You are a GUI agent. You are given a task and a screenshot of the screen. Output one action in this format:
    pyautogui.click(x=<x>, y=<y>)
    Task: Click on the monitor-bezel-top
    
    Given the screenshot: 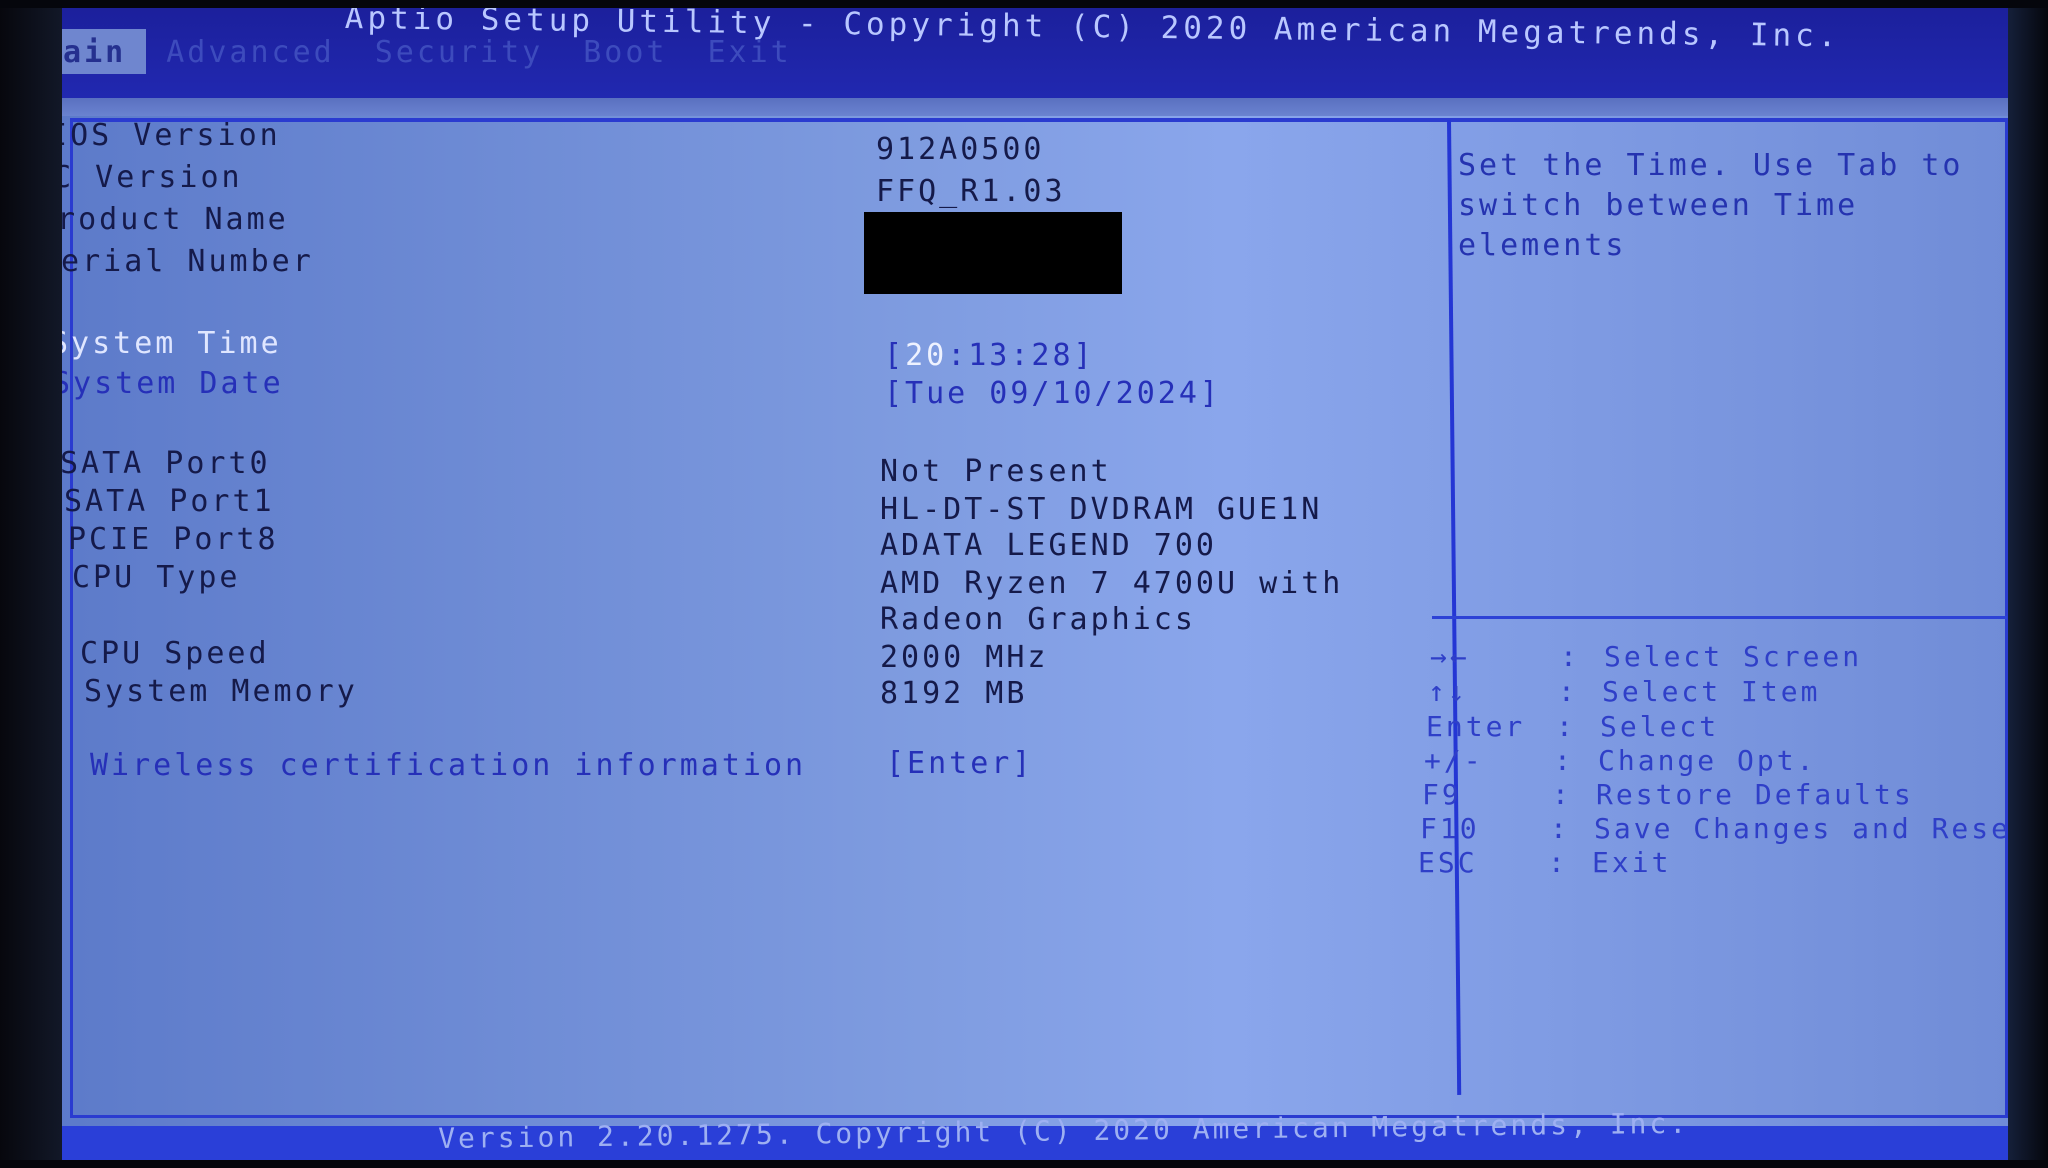 What is the action you would take?
    pyautogui.click(x=1024, y=4)
    